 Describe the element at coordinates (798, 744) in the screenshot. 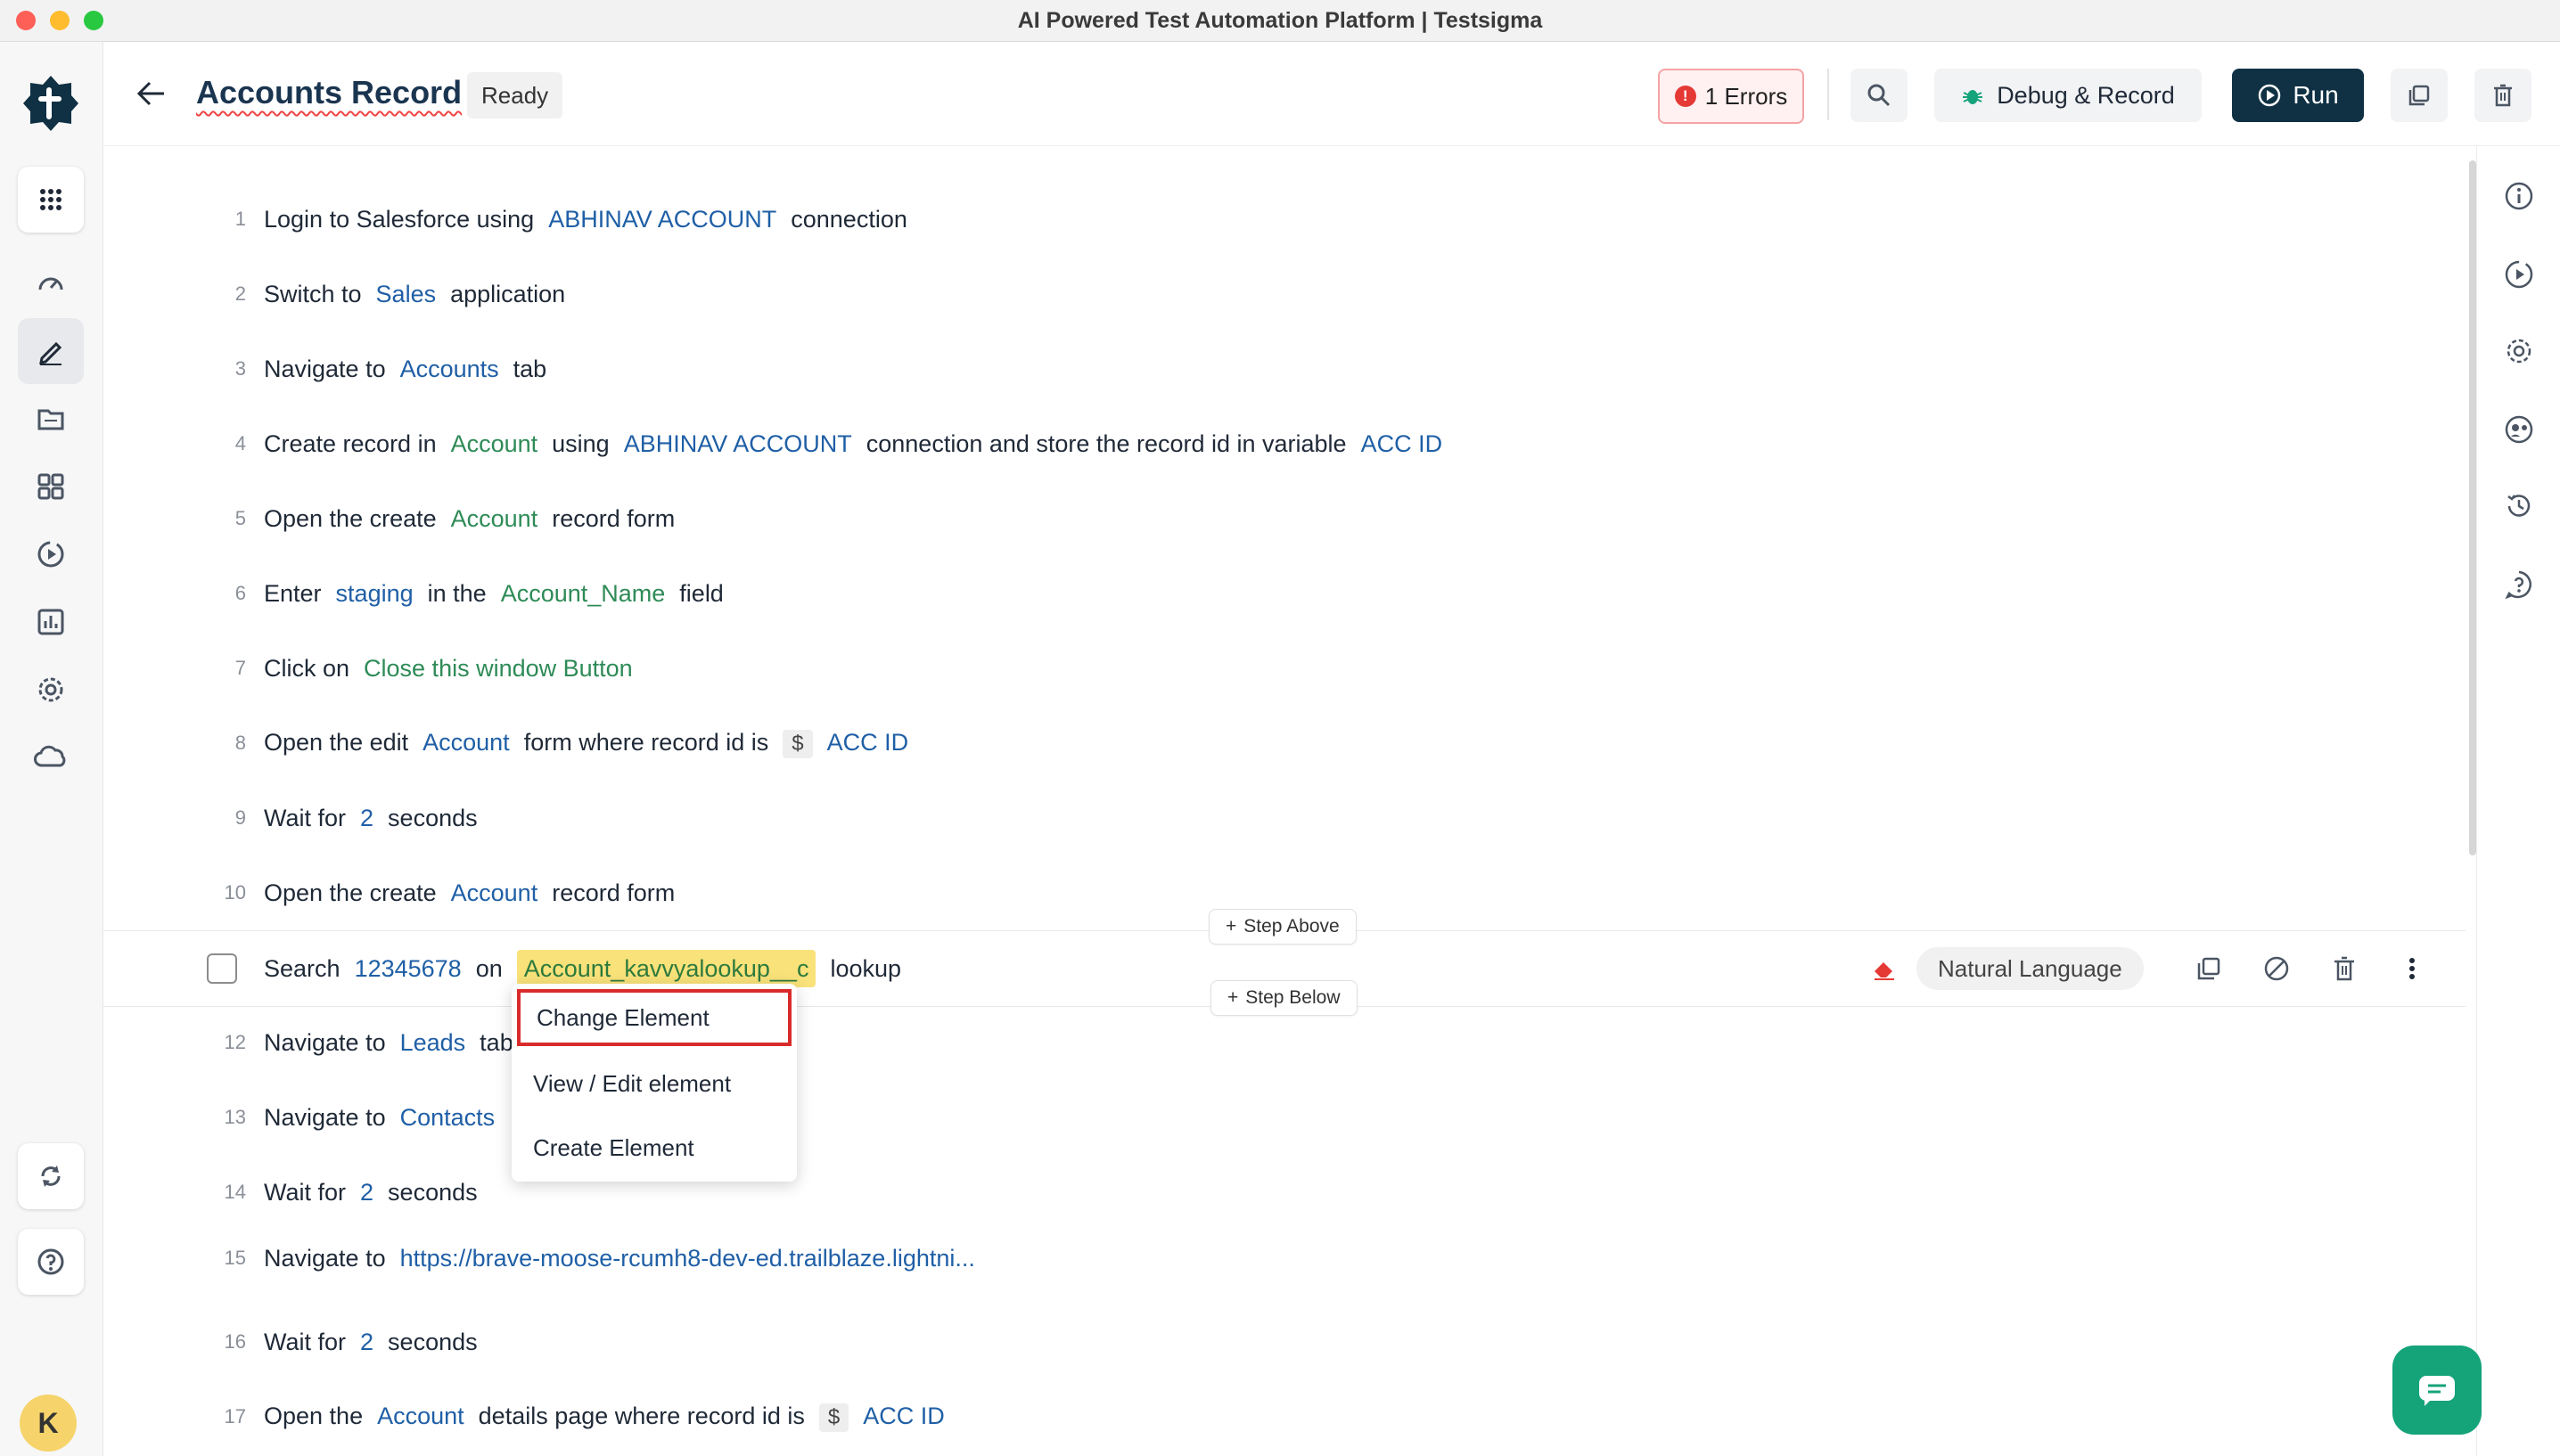

I see `variable-badge: $` at that location.